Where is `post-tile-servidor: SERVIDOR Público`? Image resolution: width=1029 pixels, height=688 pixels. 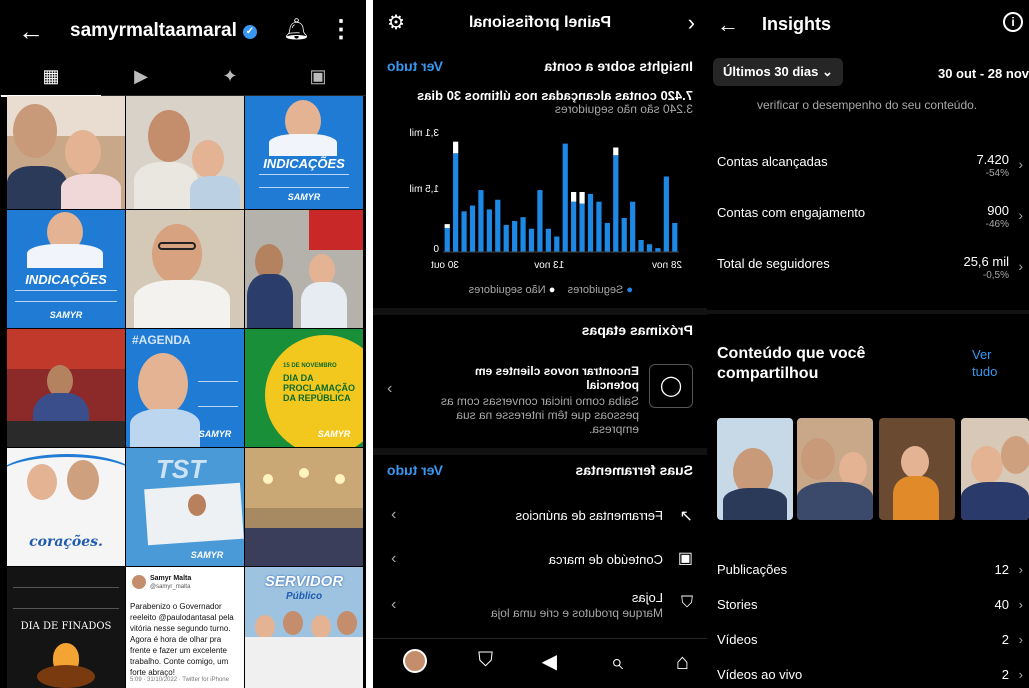
post-tile-servidor: SERVIDOR Público is located at coordinates (304, 627).